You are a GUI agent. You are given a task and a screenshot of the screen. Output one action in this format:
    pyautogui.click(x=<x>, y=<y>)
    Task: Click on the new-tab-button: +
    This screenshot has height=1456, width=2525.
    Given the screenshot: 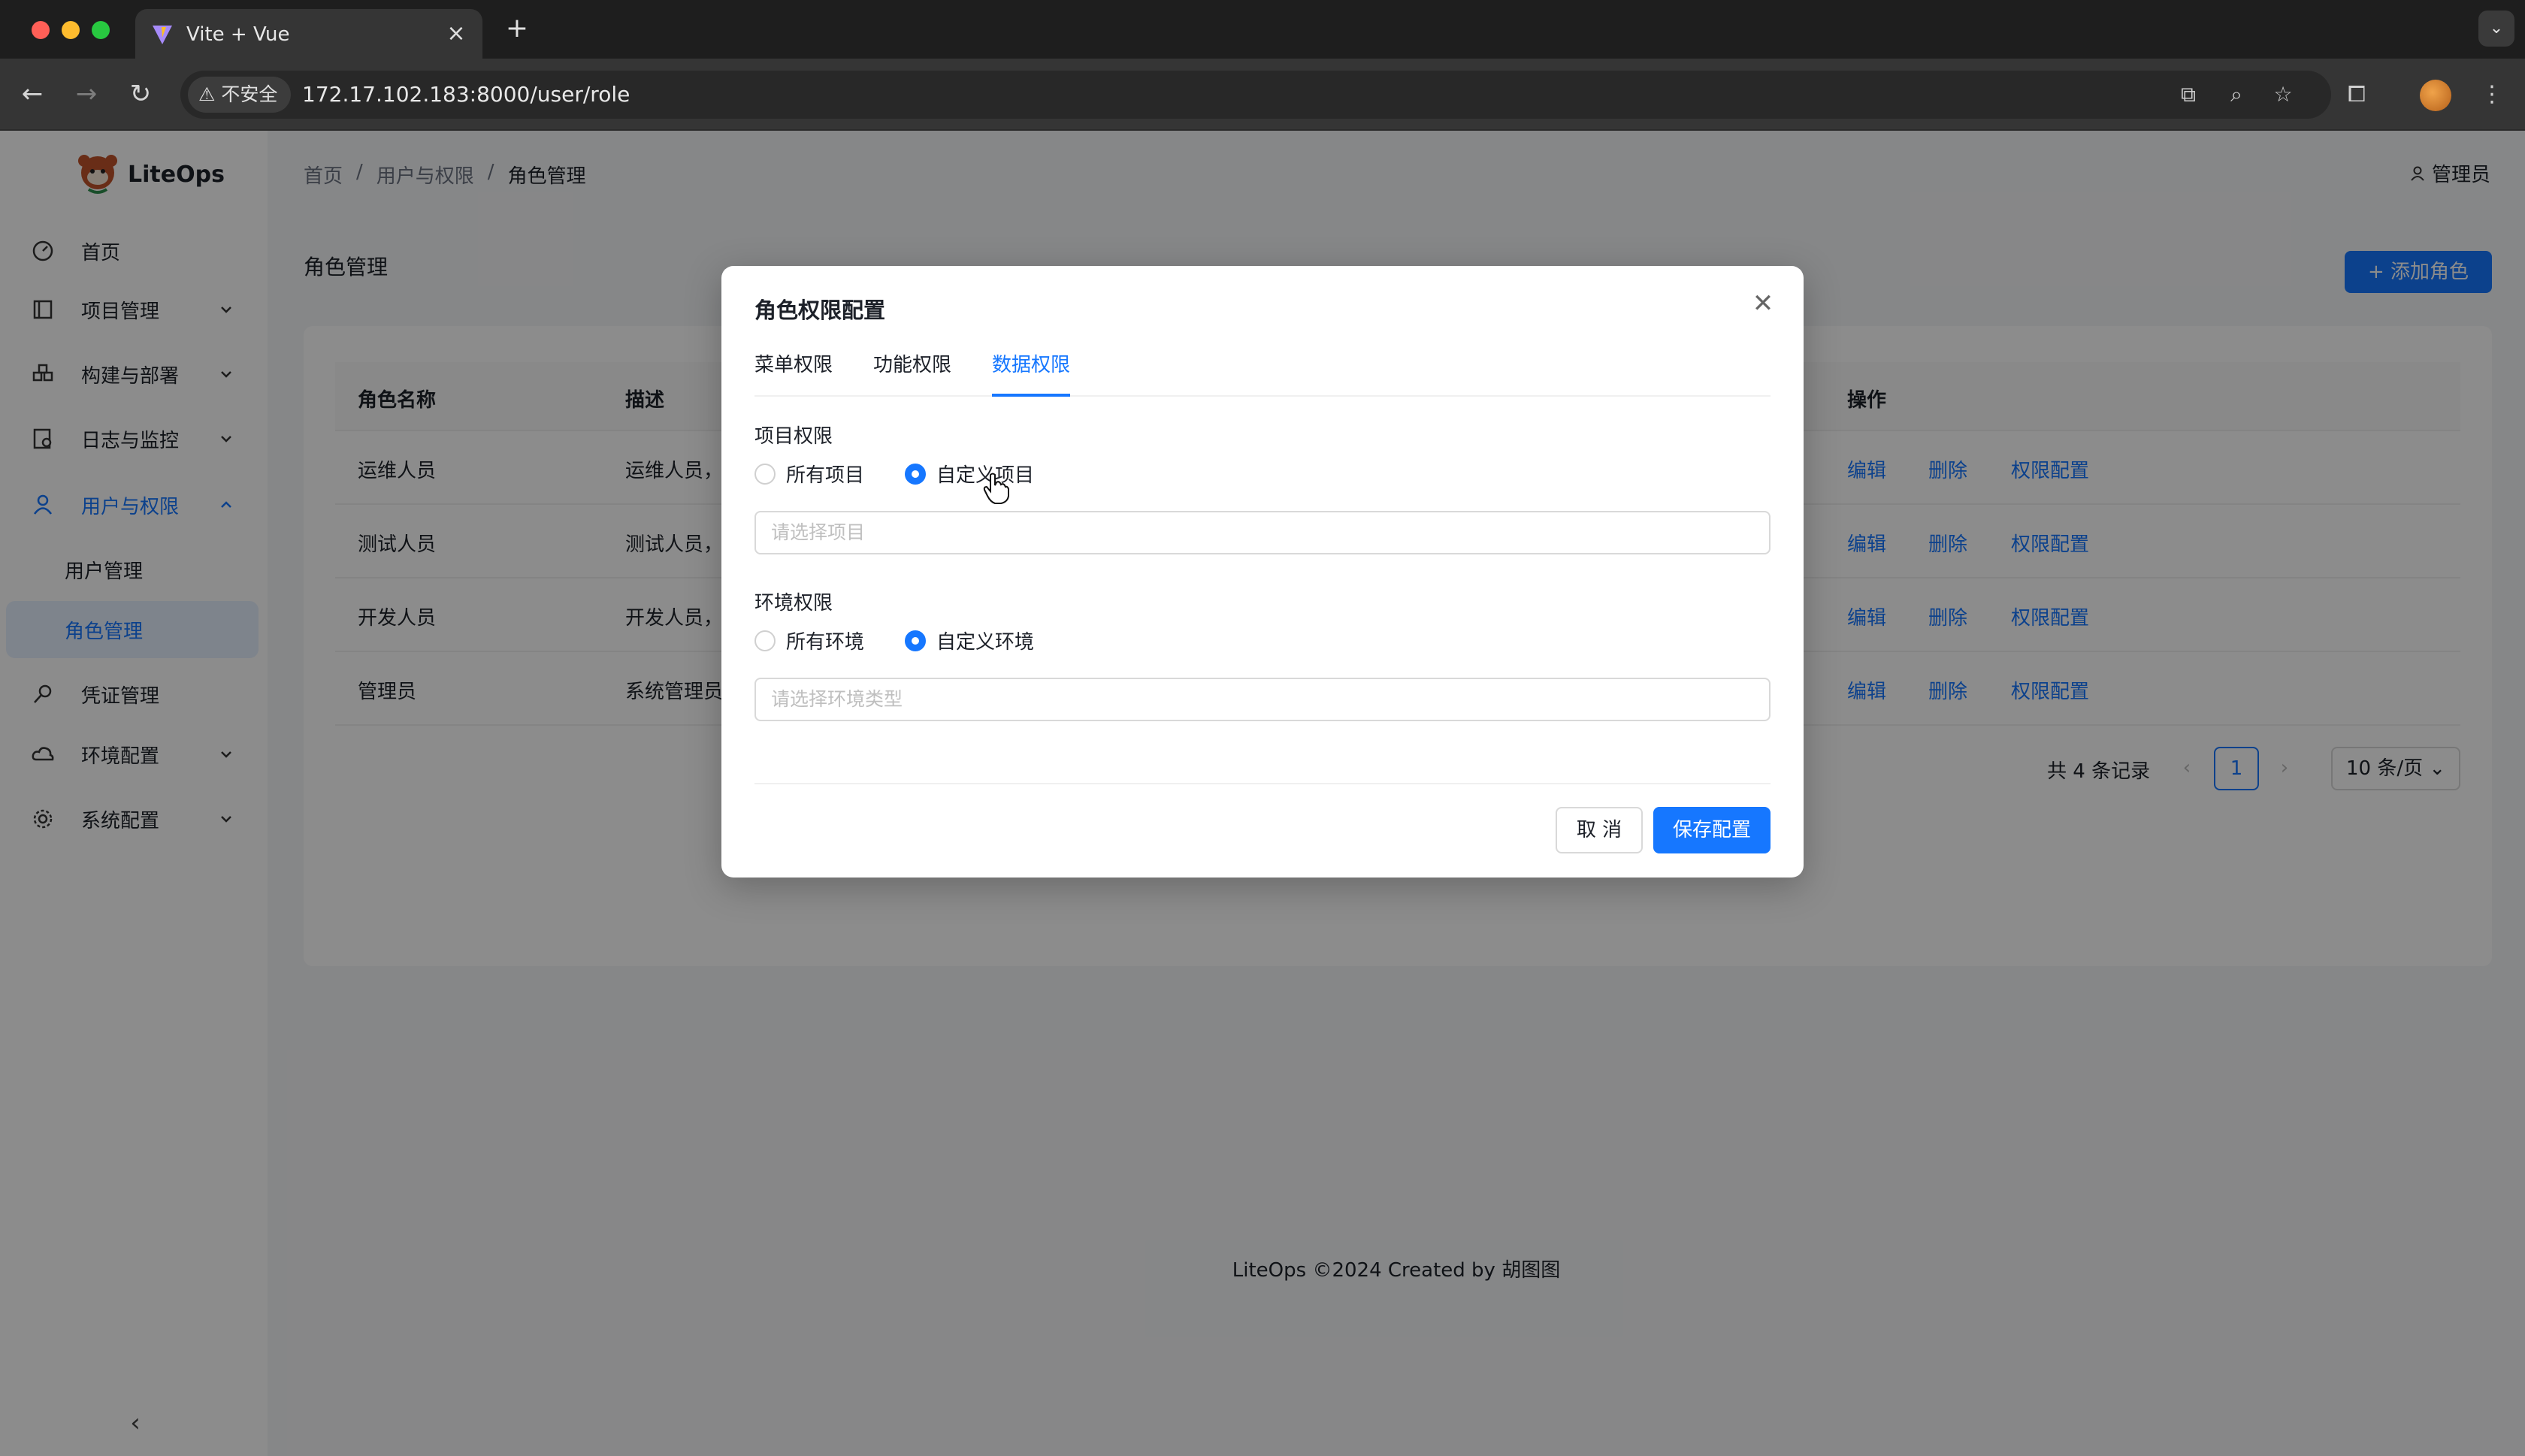 What is the action you would take?
    pyautogui.click(x=517, y=29)
    